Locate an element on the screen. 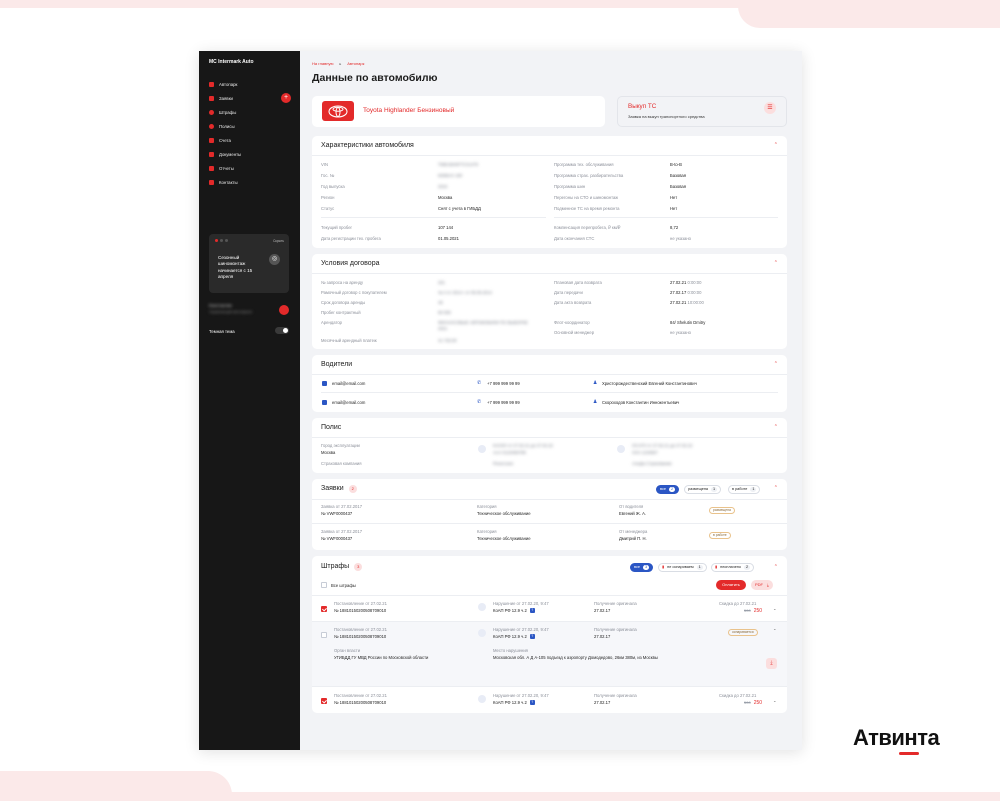 This screenshot has height=801, width=1000. field-label: Срок договора аренды is located at coordinates (343, 302).